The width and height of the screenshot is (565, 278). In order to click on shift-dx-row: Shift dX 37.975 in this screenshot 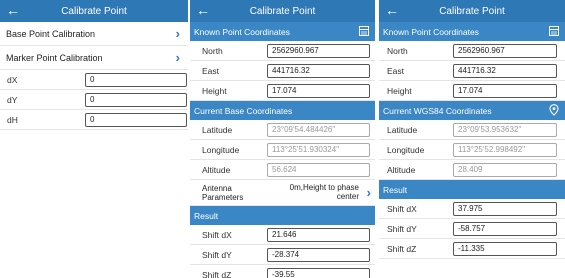, I will do `click(472, 209)`.